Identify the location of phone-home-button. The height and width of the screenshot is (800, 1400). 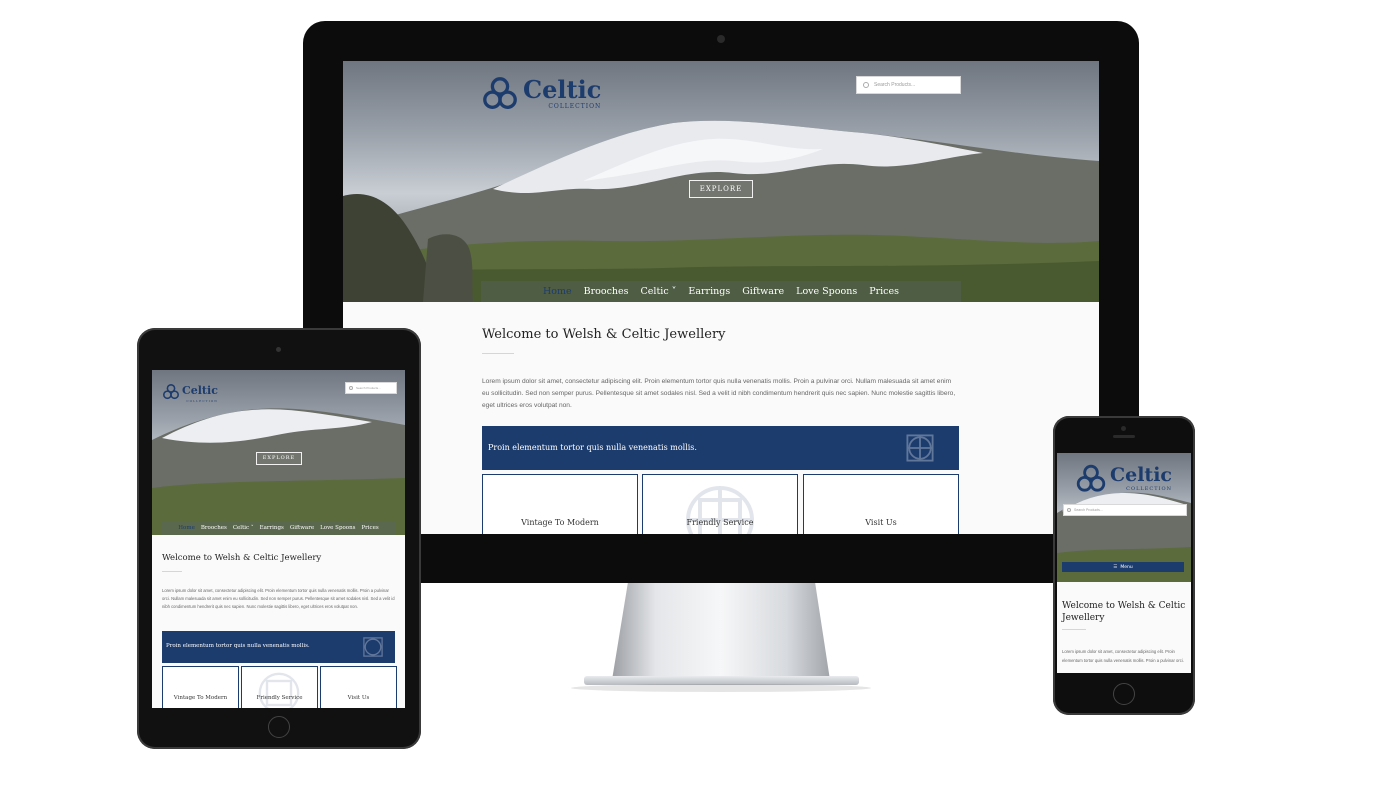
(1124, 694).